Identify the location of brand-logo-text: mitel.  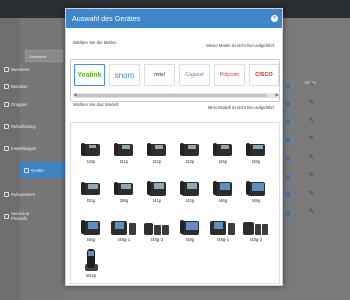
(159, 75).